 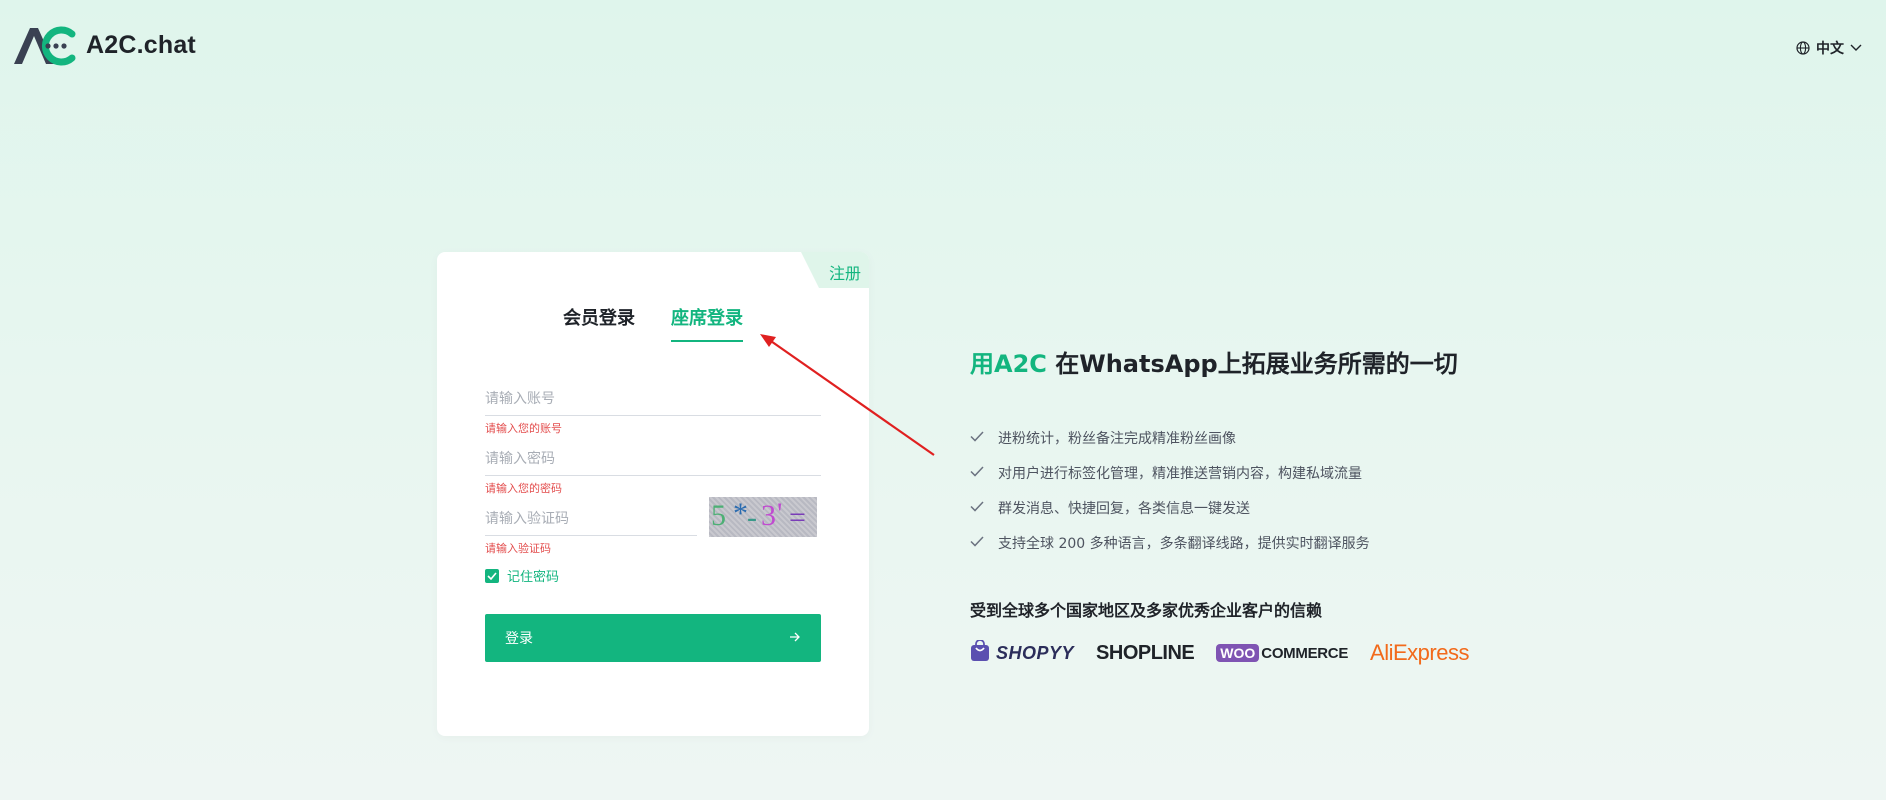 What do you see at coordinates (653, 399) in the screenshot?
I see `account-input` at bounding box center [653, 399].